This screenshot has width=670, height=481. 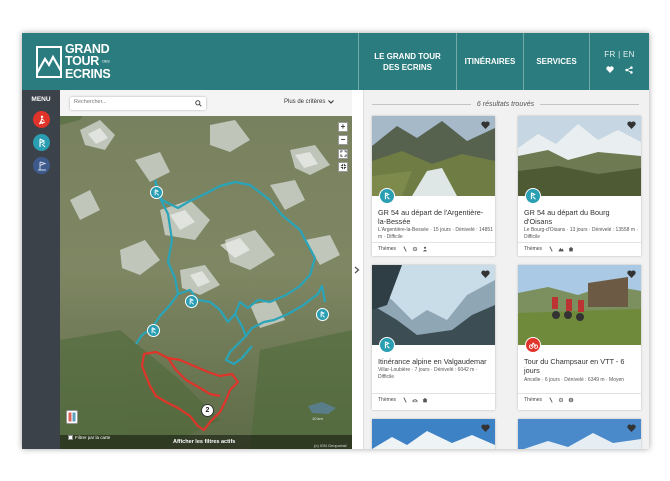 I want to click on card-themes: Thèmes, so click(x=433, y=248).